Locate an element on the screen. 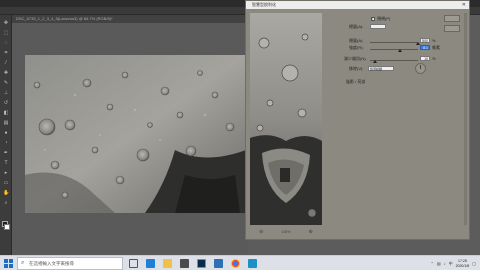 The height and width of the screenshot is (270, 480). path-select-icon: ▸ is located at coordinates (6, 173).